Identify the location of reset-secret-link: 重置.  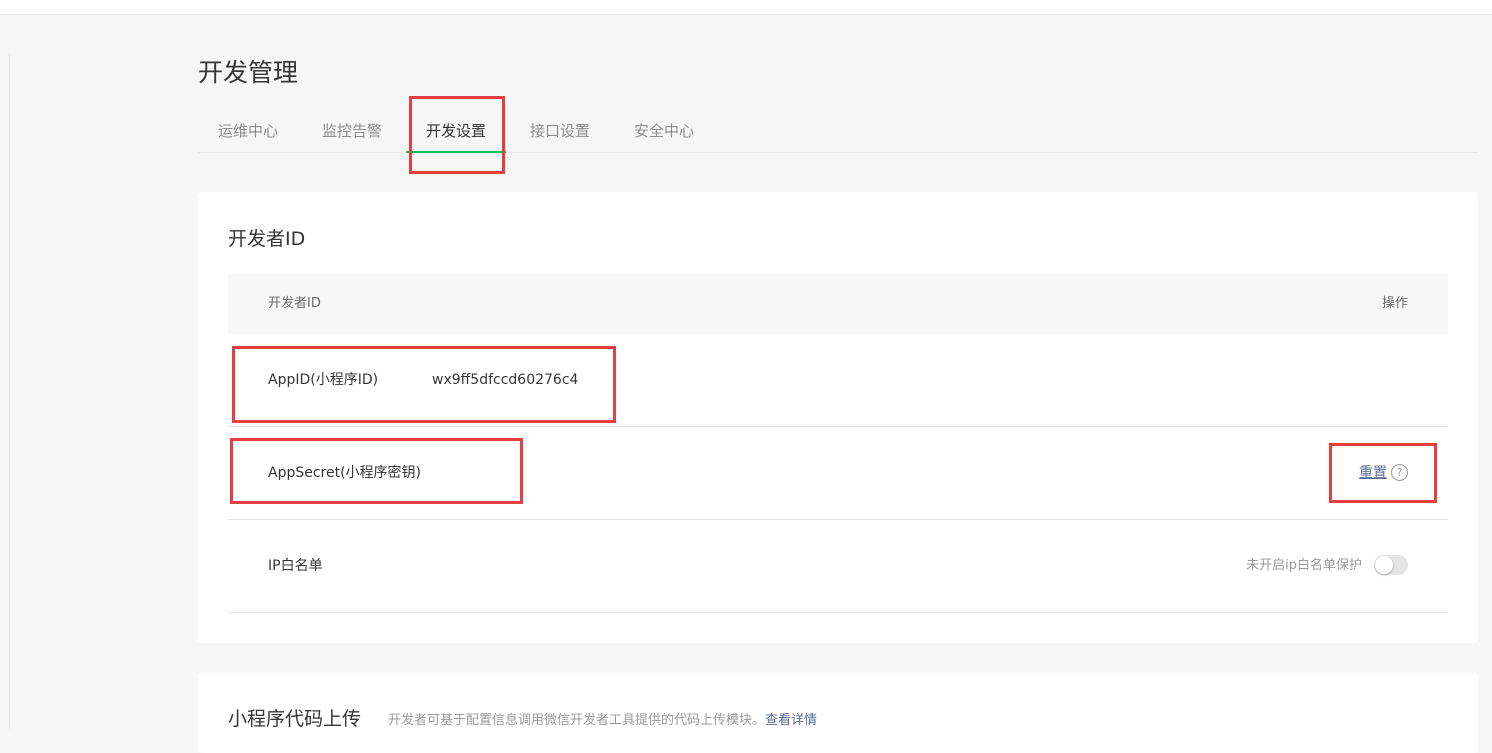
(1373, 473).